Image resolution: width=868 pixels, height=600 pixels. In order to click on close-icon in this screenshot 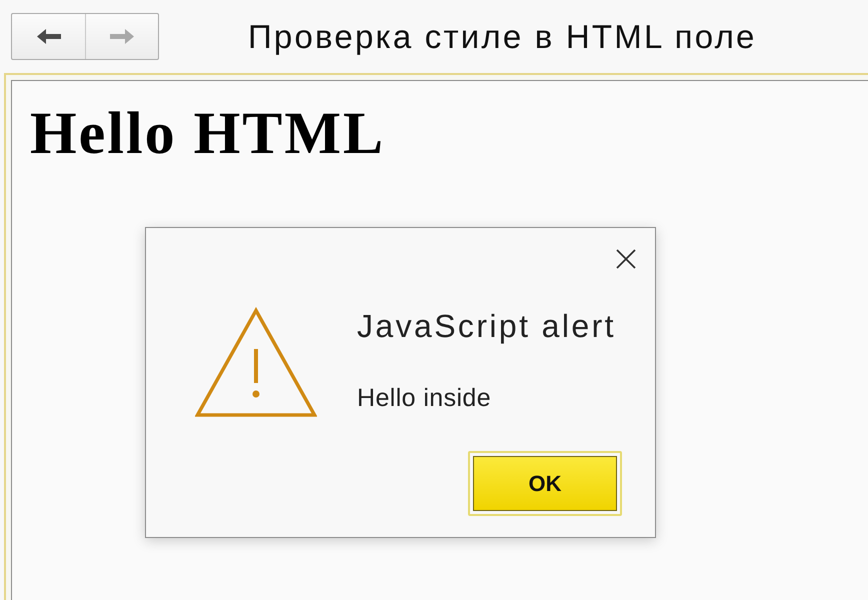, I will do `click(626, 259)`.